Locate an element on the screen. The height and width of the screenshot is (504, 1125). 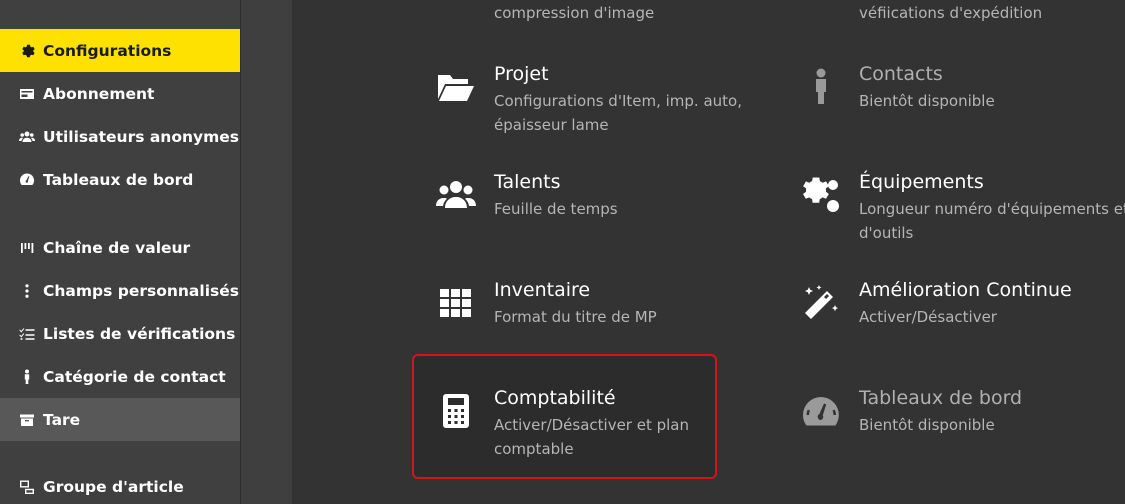
sidebar-item-categorie-de-contact: Catégorie de contact is located at coordinates (120, 376).